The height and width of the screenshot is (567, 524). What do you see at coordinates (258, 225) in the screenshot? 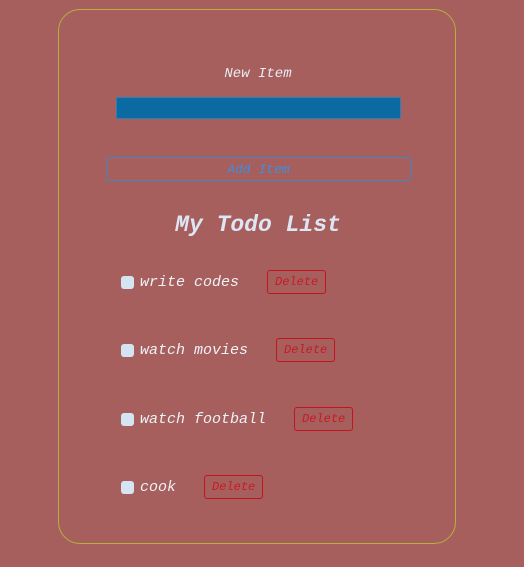
I see `list-title: My Todo List` at bounding box center [258, 225].